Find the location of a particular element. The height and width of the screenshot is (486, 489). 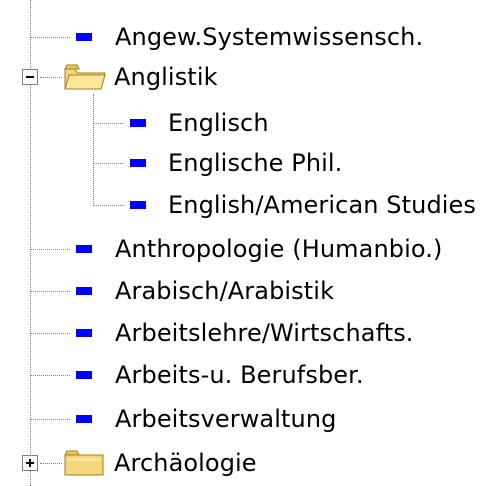

tree-item-label: Englisch is located at coordinates (218, 123).